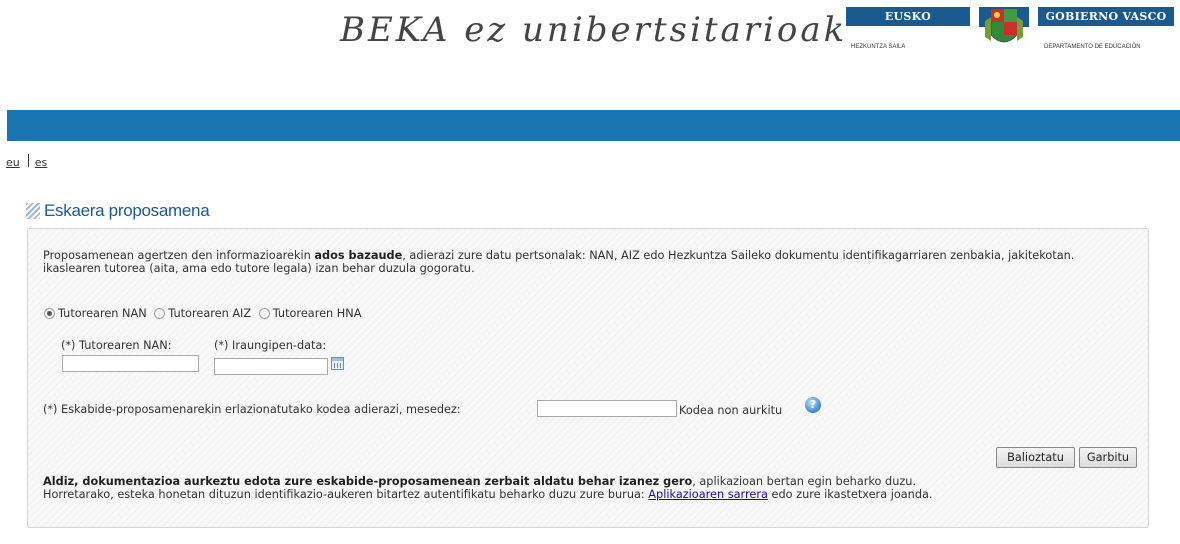 Image resolution: width=1180 pixels, height=544 pixels. I want to click on app-title: BEKA ez unibertsitarioak, so click(594, 30).